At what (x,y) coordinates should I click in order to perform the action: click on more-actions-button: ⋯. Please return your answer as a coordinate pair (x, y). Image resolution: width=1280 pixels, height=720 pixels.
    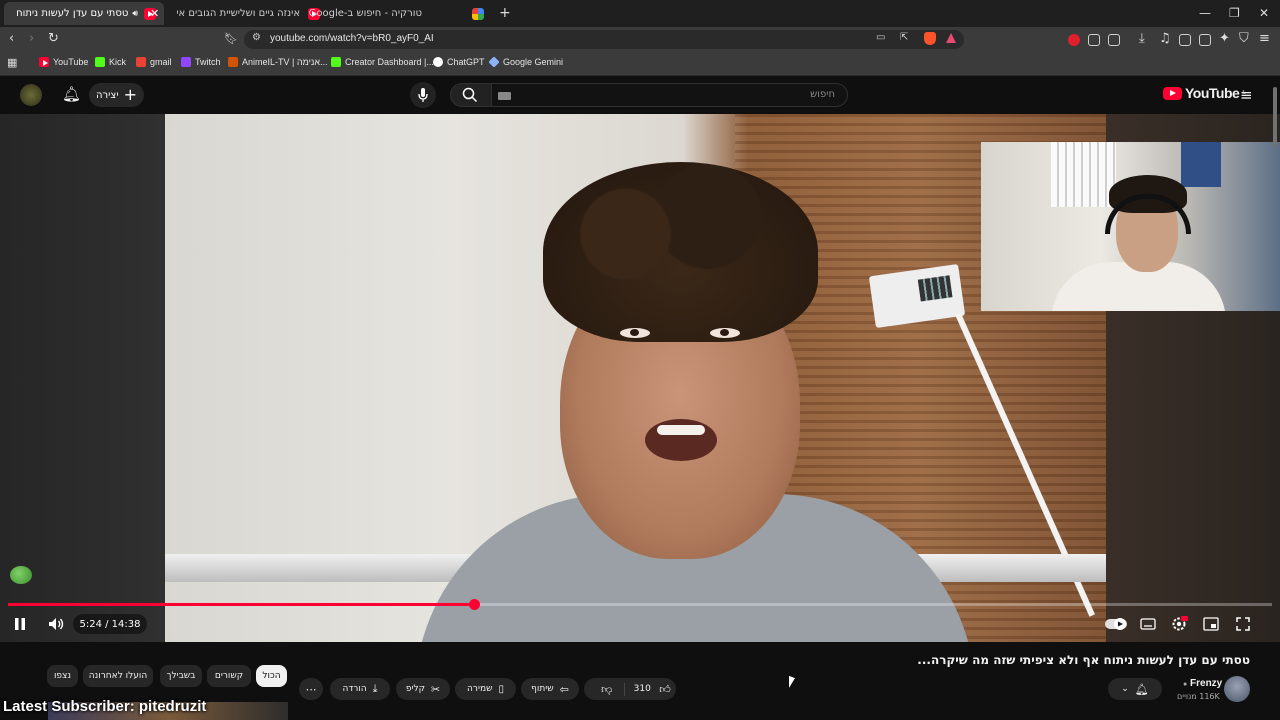
    Looking at the image, I should click on (311, 689).